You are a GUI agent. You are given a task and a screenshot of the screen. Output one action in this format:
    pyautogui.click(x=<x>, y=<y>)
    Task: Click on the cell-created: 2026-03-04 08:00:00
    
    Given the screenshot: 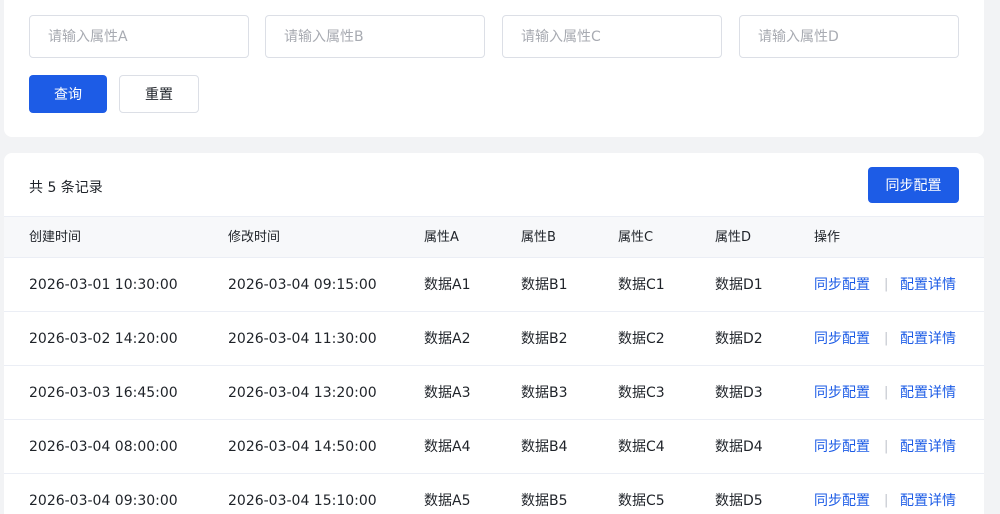 What is the action you would take?
    pyautogui.click(x=103, y=447)
    